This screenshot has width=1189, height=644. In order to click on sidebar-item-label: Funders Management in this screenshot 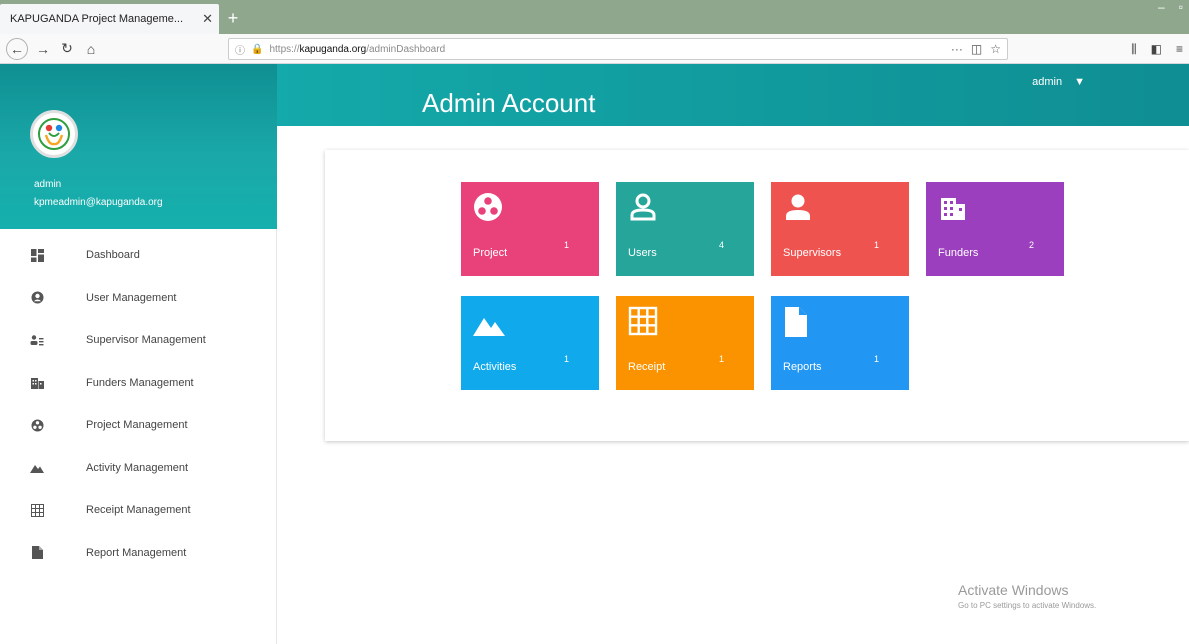, I will do `click(140, 382)`.